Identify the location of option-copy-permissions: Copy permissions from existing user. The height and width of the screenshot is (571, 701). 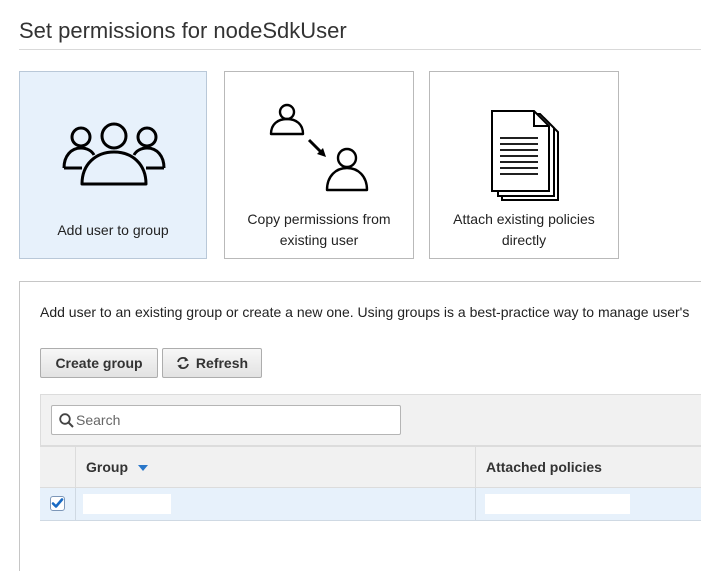
(319, 165).